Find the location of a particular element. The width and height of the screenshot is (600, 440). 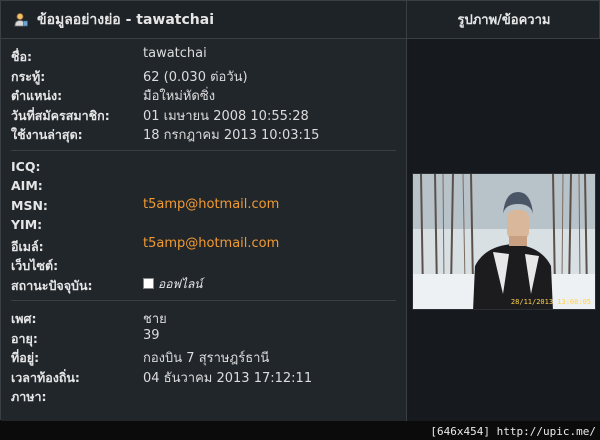

contact-row-yim: YIM: is located at coordinates (208, 225).